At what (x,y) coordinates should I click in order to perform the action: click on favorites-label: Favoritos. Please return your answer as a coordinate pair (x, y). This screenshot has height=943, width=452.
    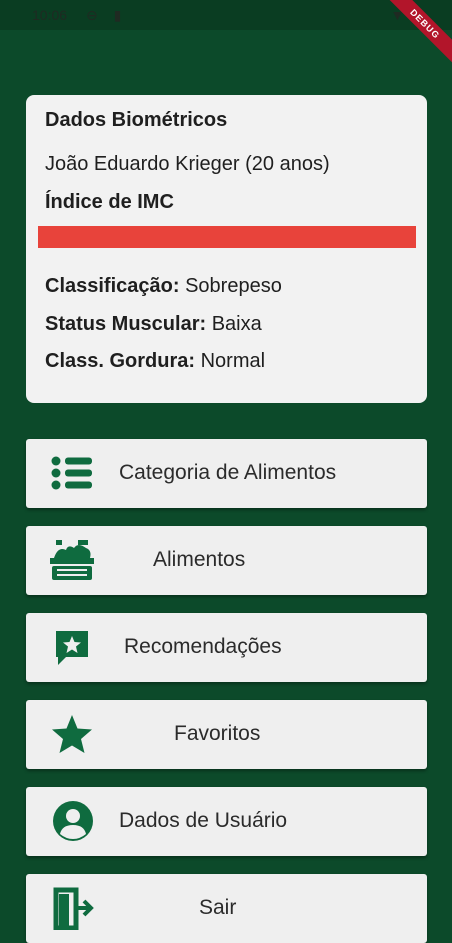
    Looking at the image, I should click on (217, 733).